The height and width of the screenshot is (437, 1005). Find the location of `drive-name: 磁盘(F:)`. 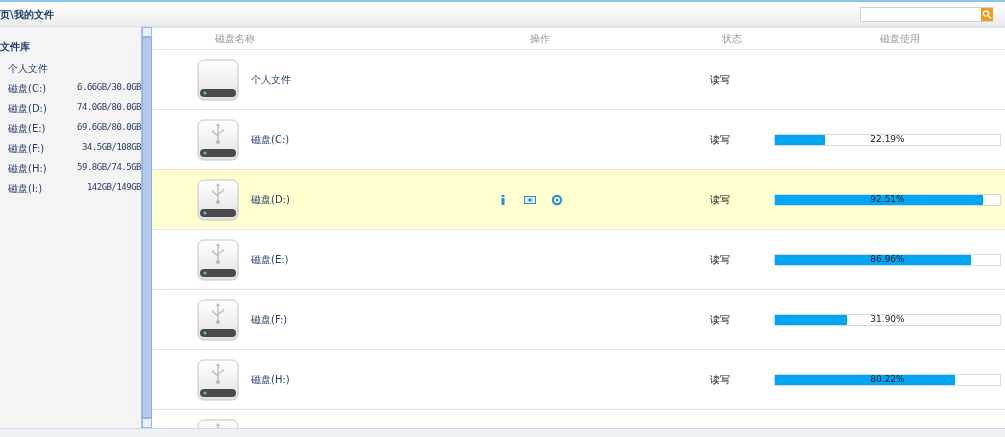

drive-name: 磁盘(F:) is located at coordinates (269, 319).